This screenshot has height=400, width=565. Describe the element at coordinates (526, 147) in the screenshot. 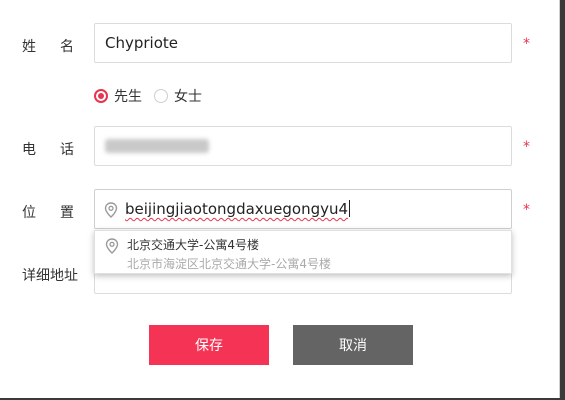

I see `phone-required-mark: *` at that location.